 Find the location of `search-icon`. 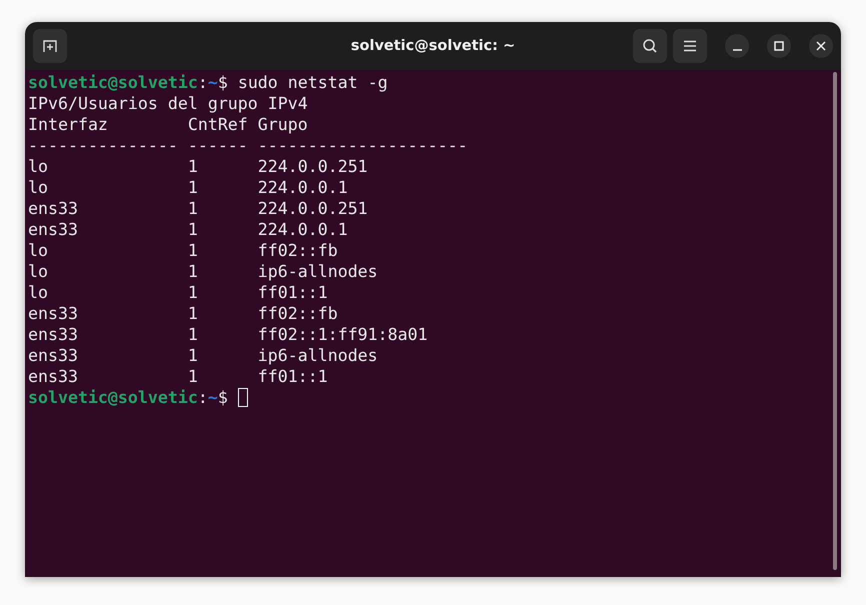

search-icon is located at coordinates (650, 46).